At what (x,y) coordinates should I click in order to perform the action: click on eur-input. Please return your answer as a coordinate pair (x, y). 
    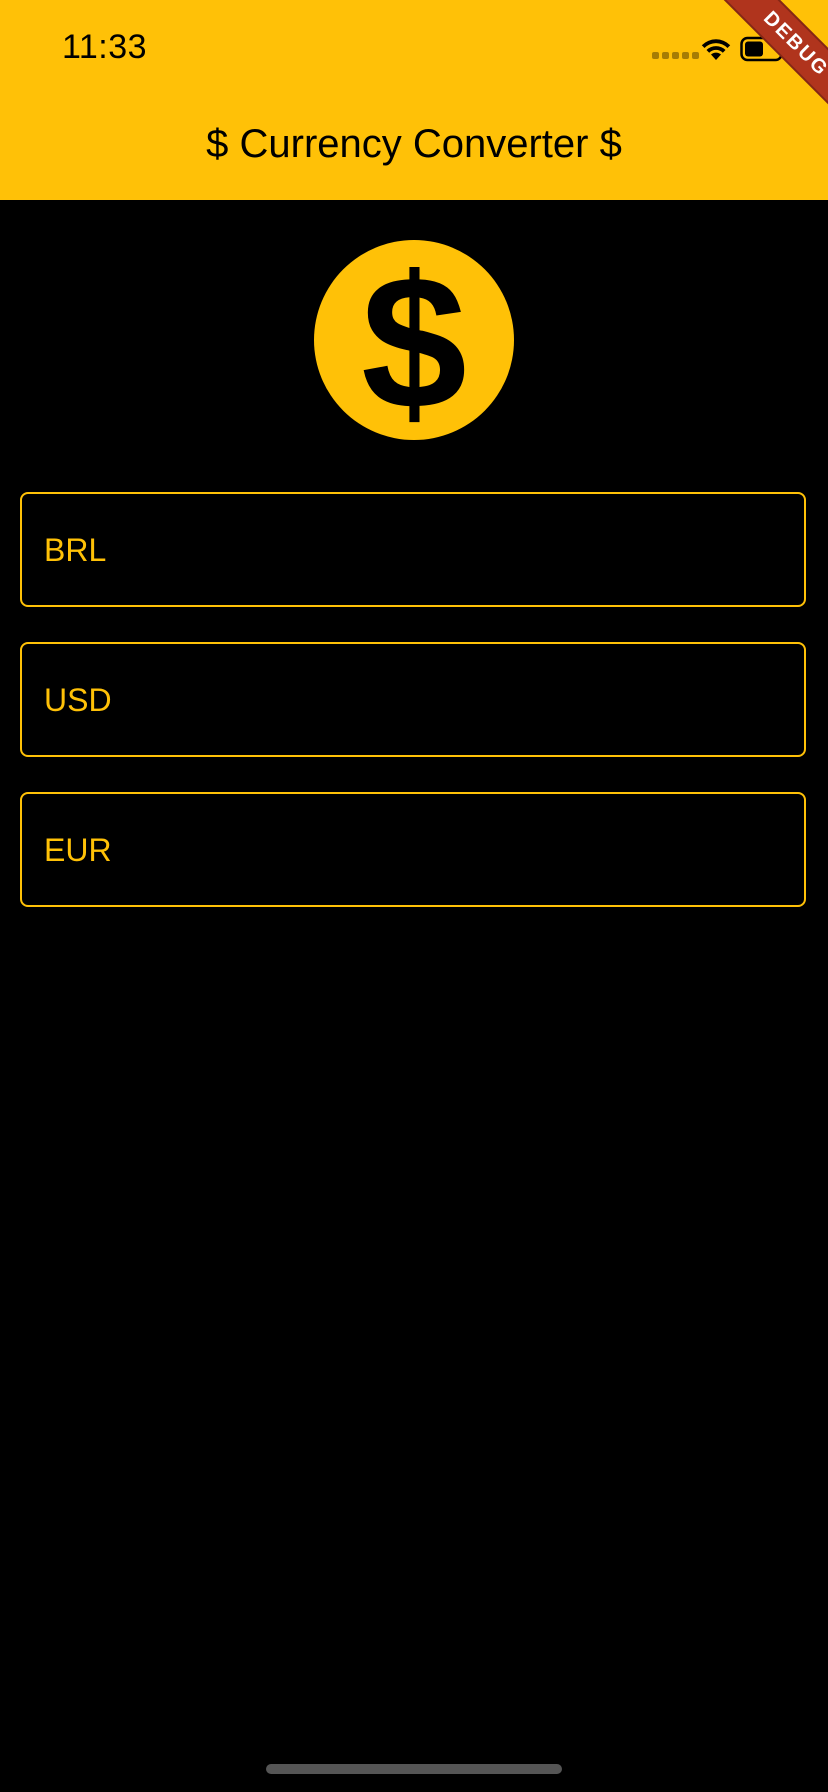
    Looking at the image, I should click on (413, 849).